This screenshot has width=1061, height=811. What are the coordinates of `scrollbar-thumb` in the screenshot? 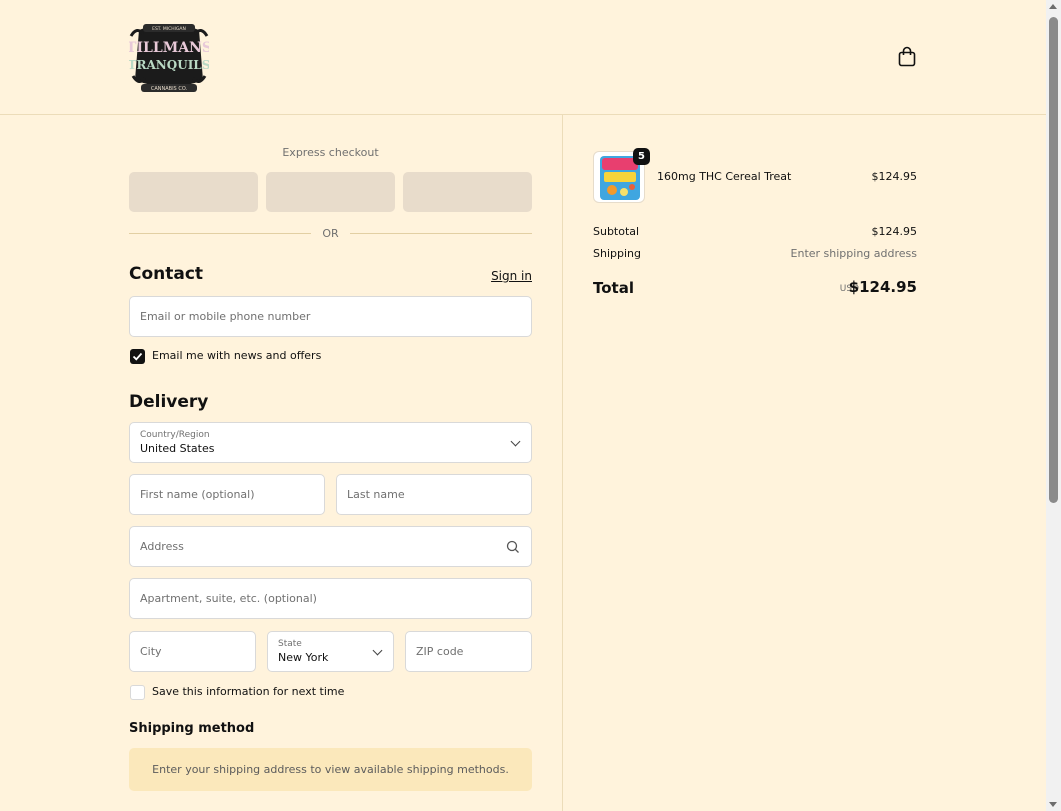 It's located at (1053, 260).